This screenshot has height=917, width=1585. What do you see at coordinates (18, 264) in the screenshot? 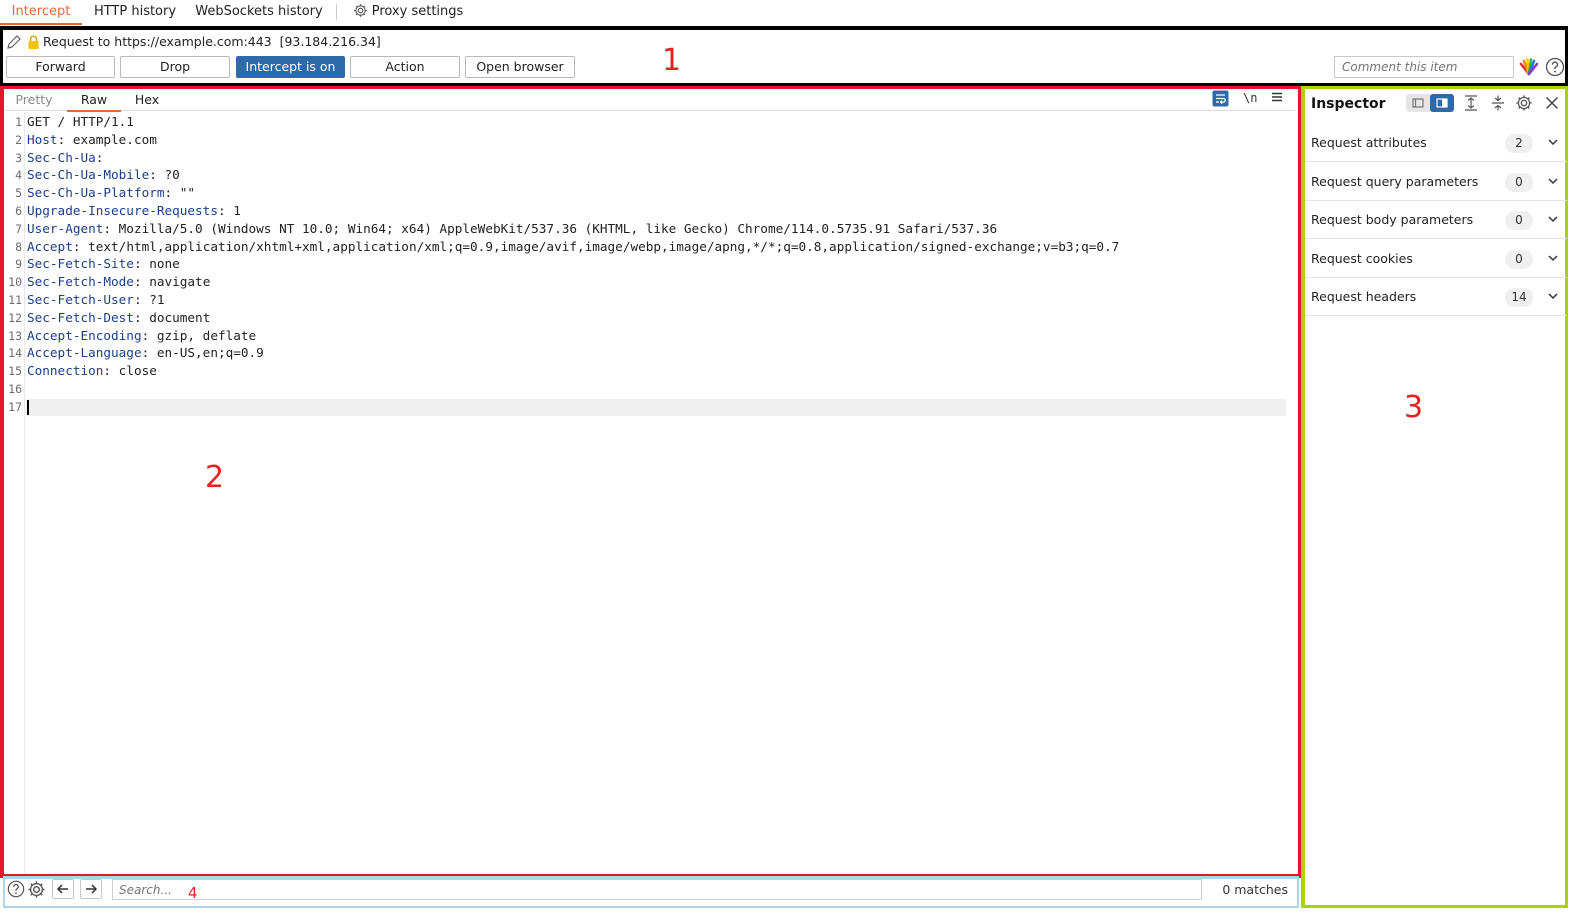
I see `line-number: 9` at bounding box center [18, 264].